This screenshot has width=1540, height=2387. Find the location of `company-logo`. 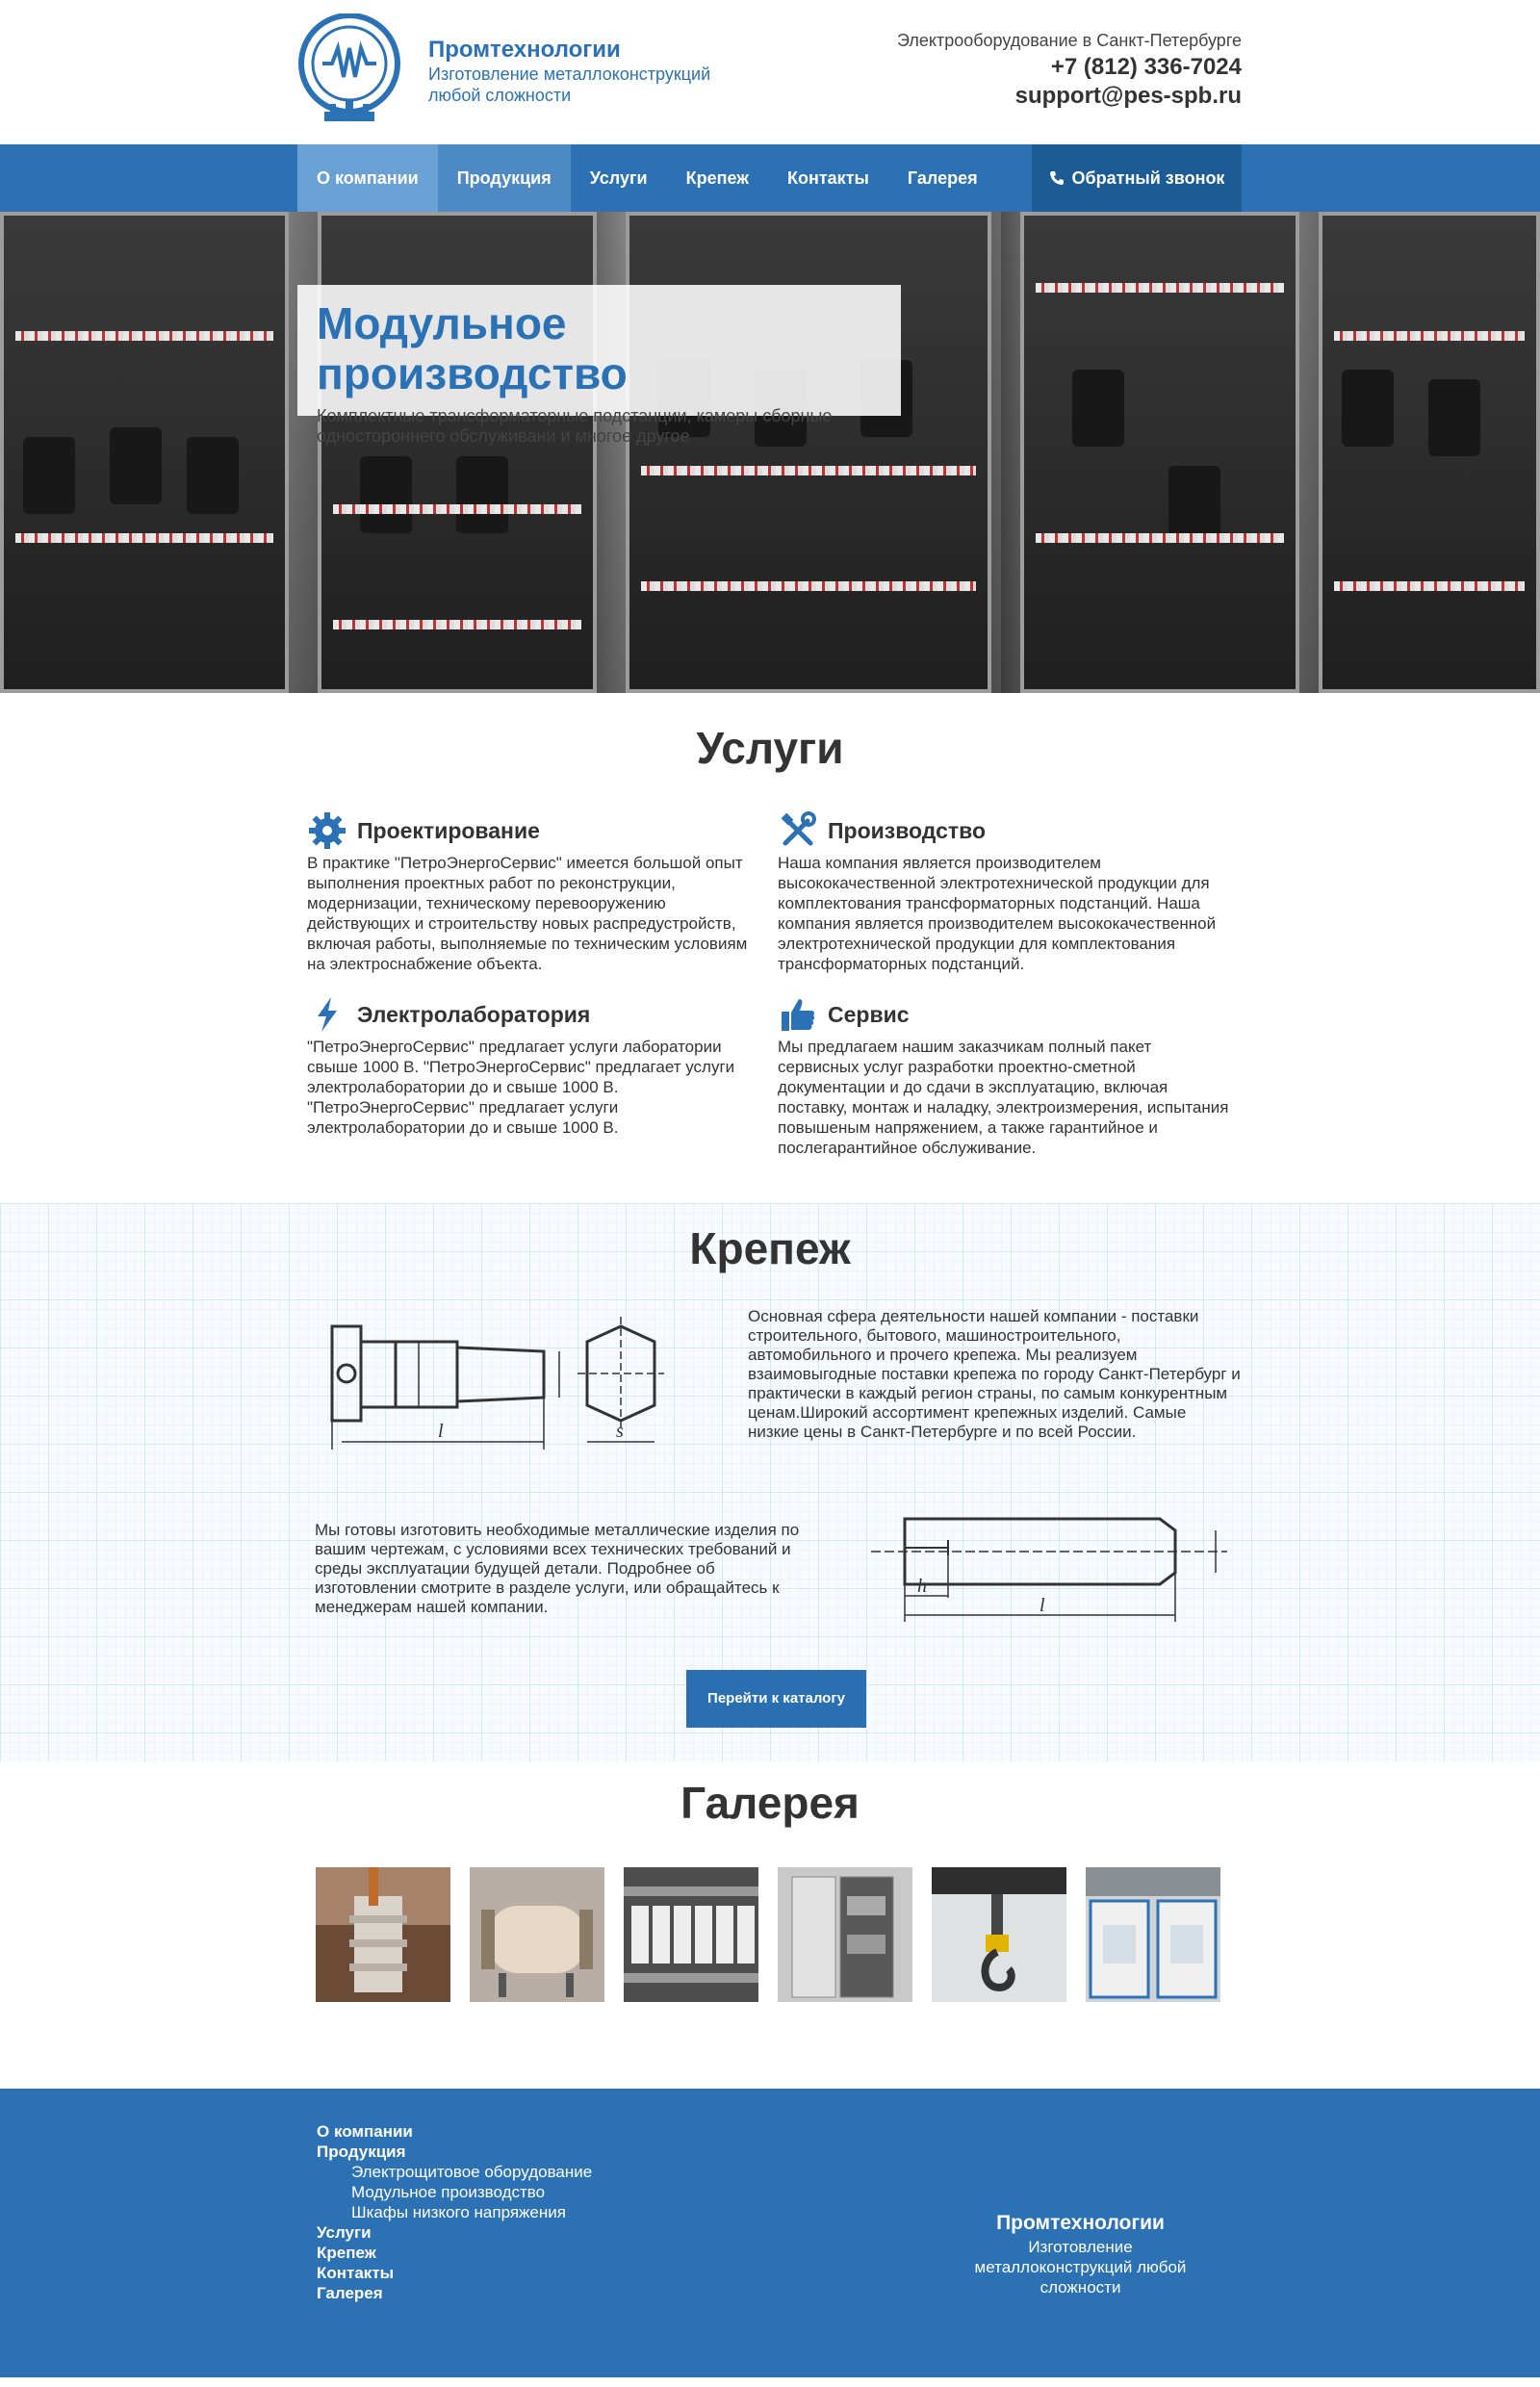

company-logo is located at coordinates (349, 70).